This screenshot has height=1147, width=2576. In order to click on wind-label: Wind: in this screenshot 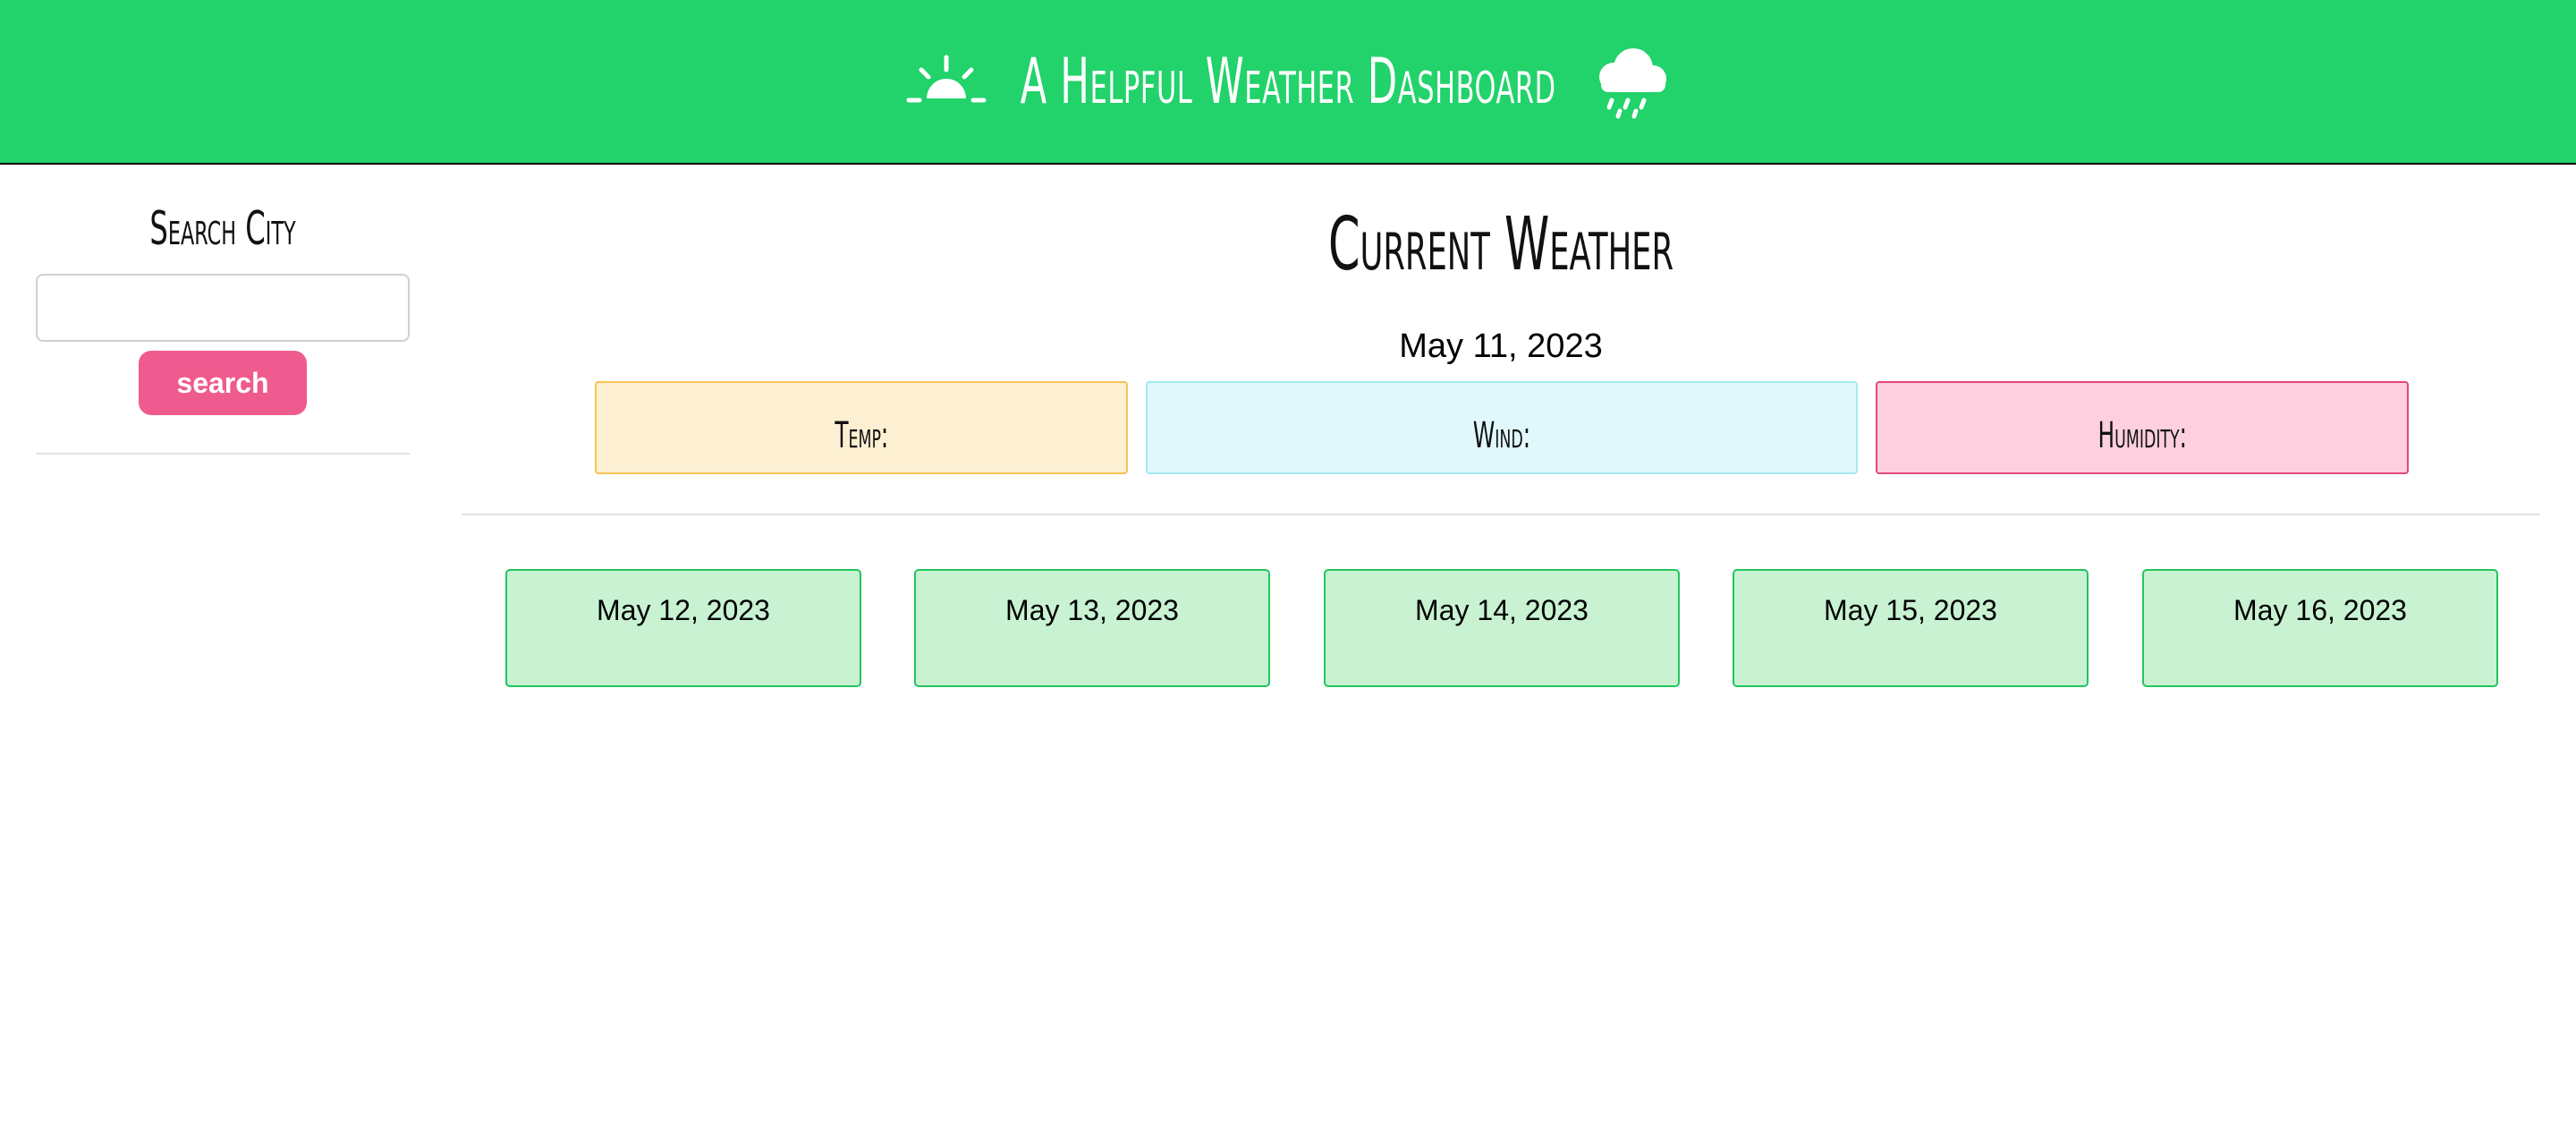, I will do `click(1501, 435)`.